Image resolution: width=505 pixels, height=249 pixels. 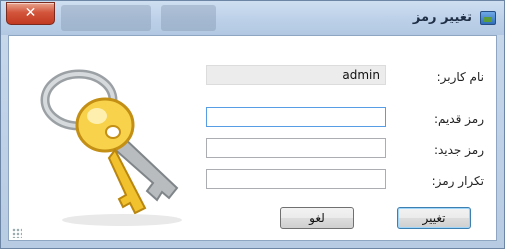 What do you see at coordinates (296, 75) in the screenshot?
I see `username-field: admin` at bounding box center [296, 75].